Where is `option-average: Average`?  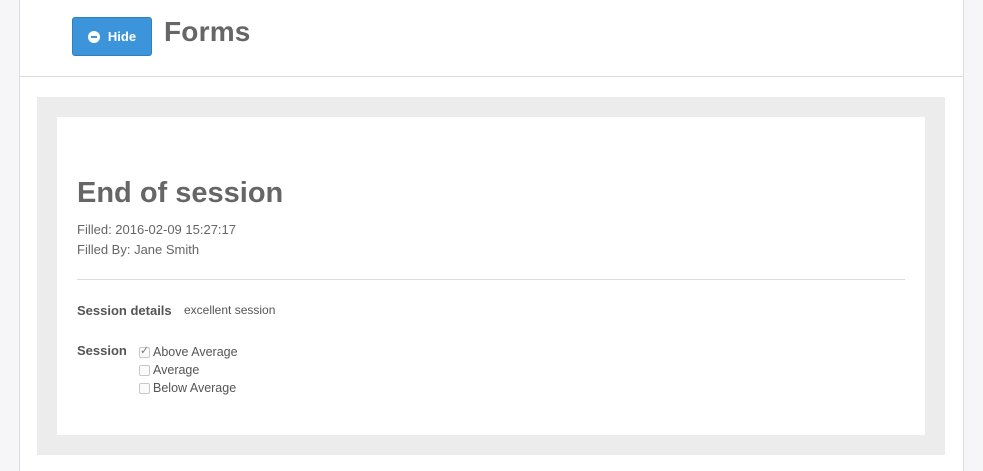 option-average: Average is located at coordinates (188, 370).